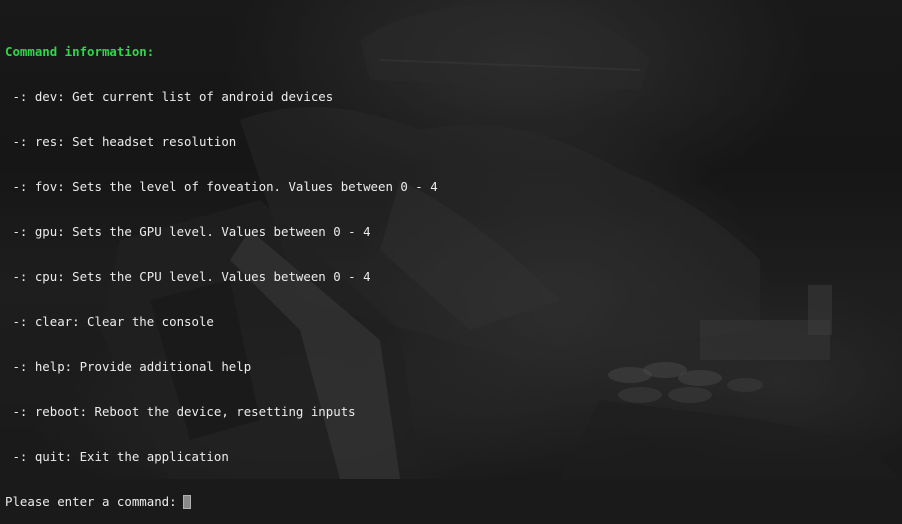 The image size is (902, 524). Describe the element at coordinates (80, 51) in the screenshot. I see `command-info-heading: Command information:` at that location.